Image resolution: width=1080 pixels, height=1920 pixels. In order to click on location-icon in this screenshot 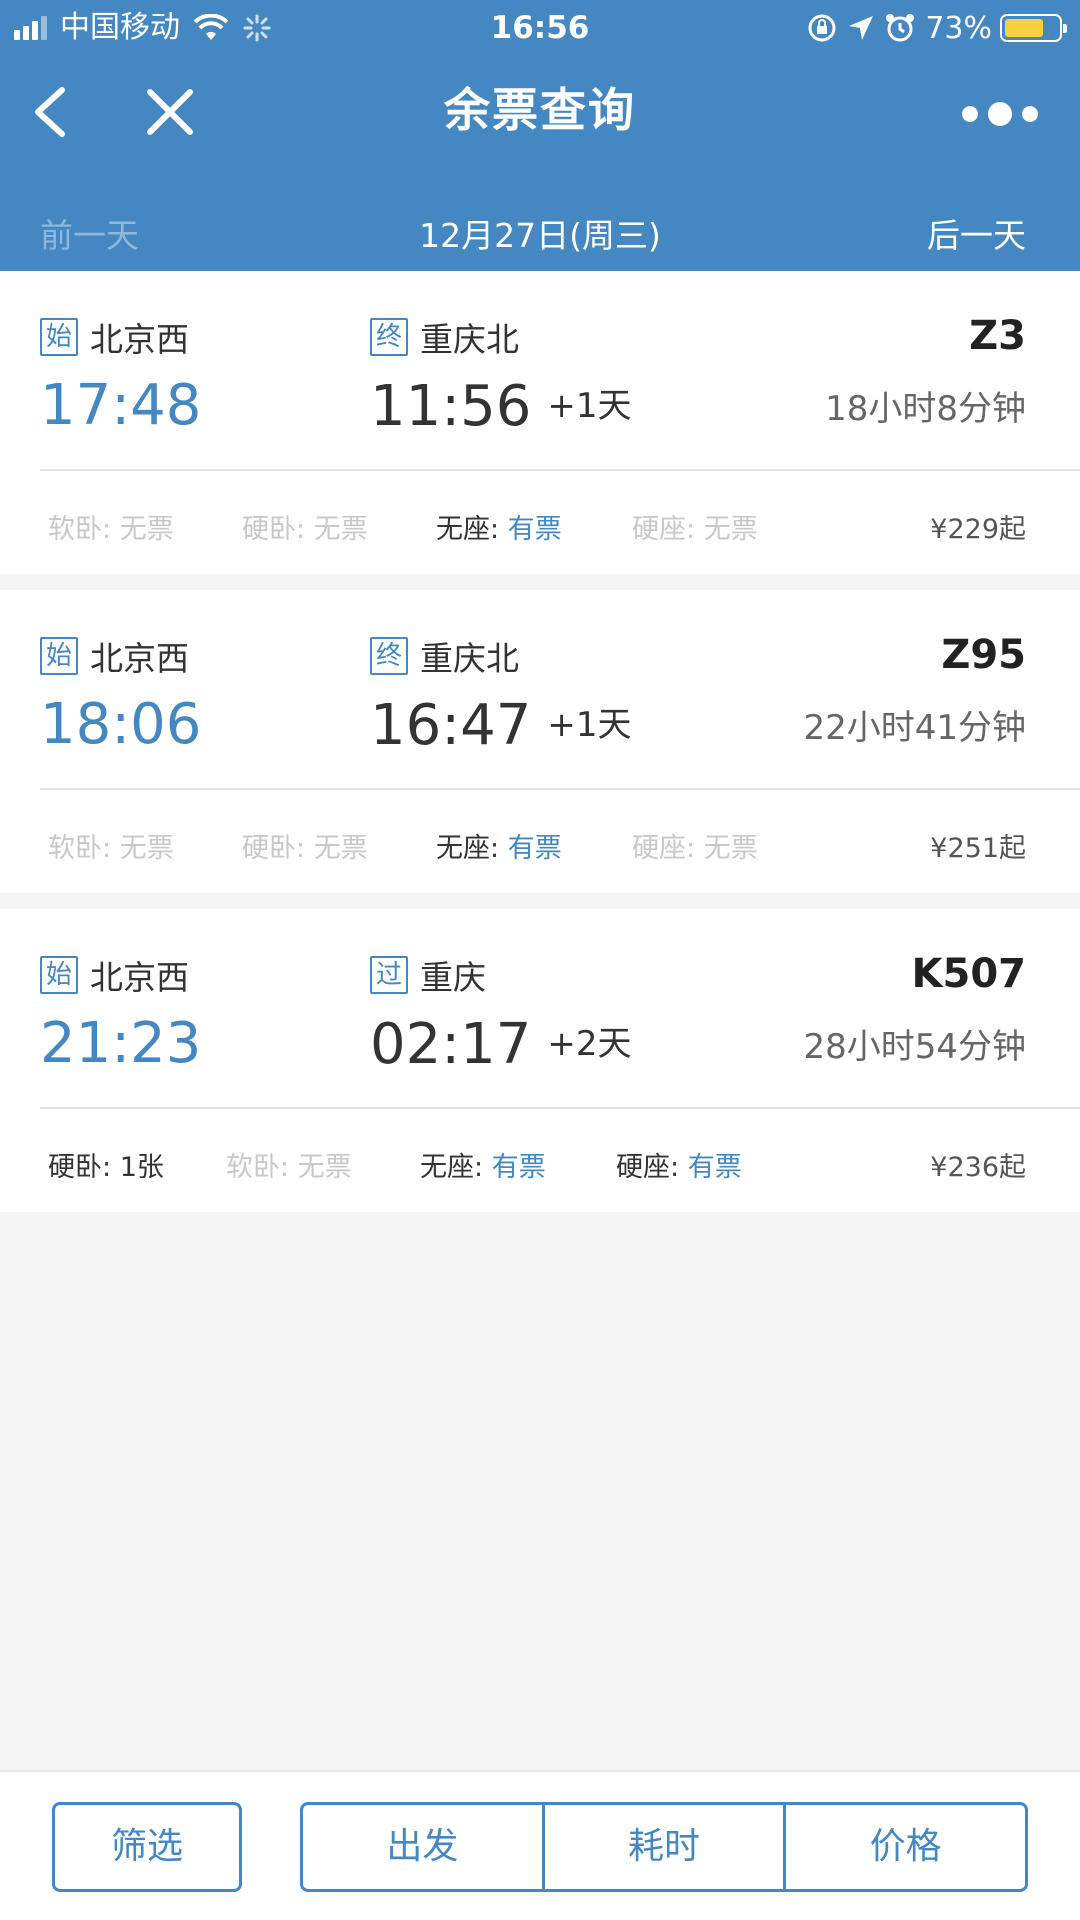, I will do `click(861, 28)`.